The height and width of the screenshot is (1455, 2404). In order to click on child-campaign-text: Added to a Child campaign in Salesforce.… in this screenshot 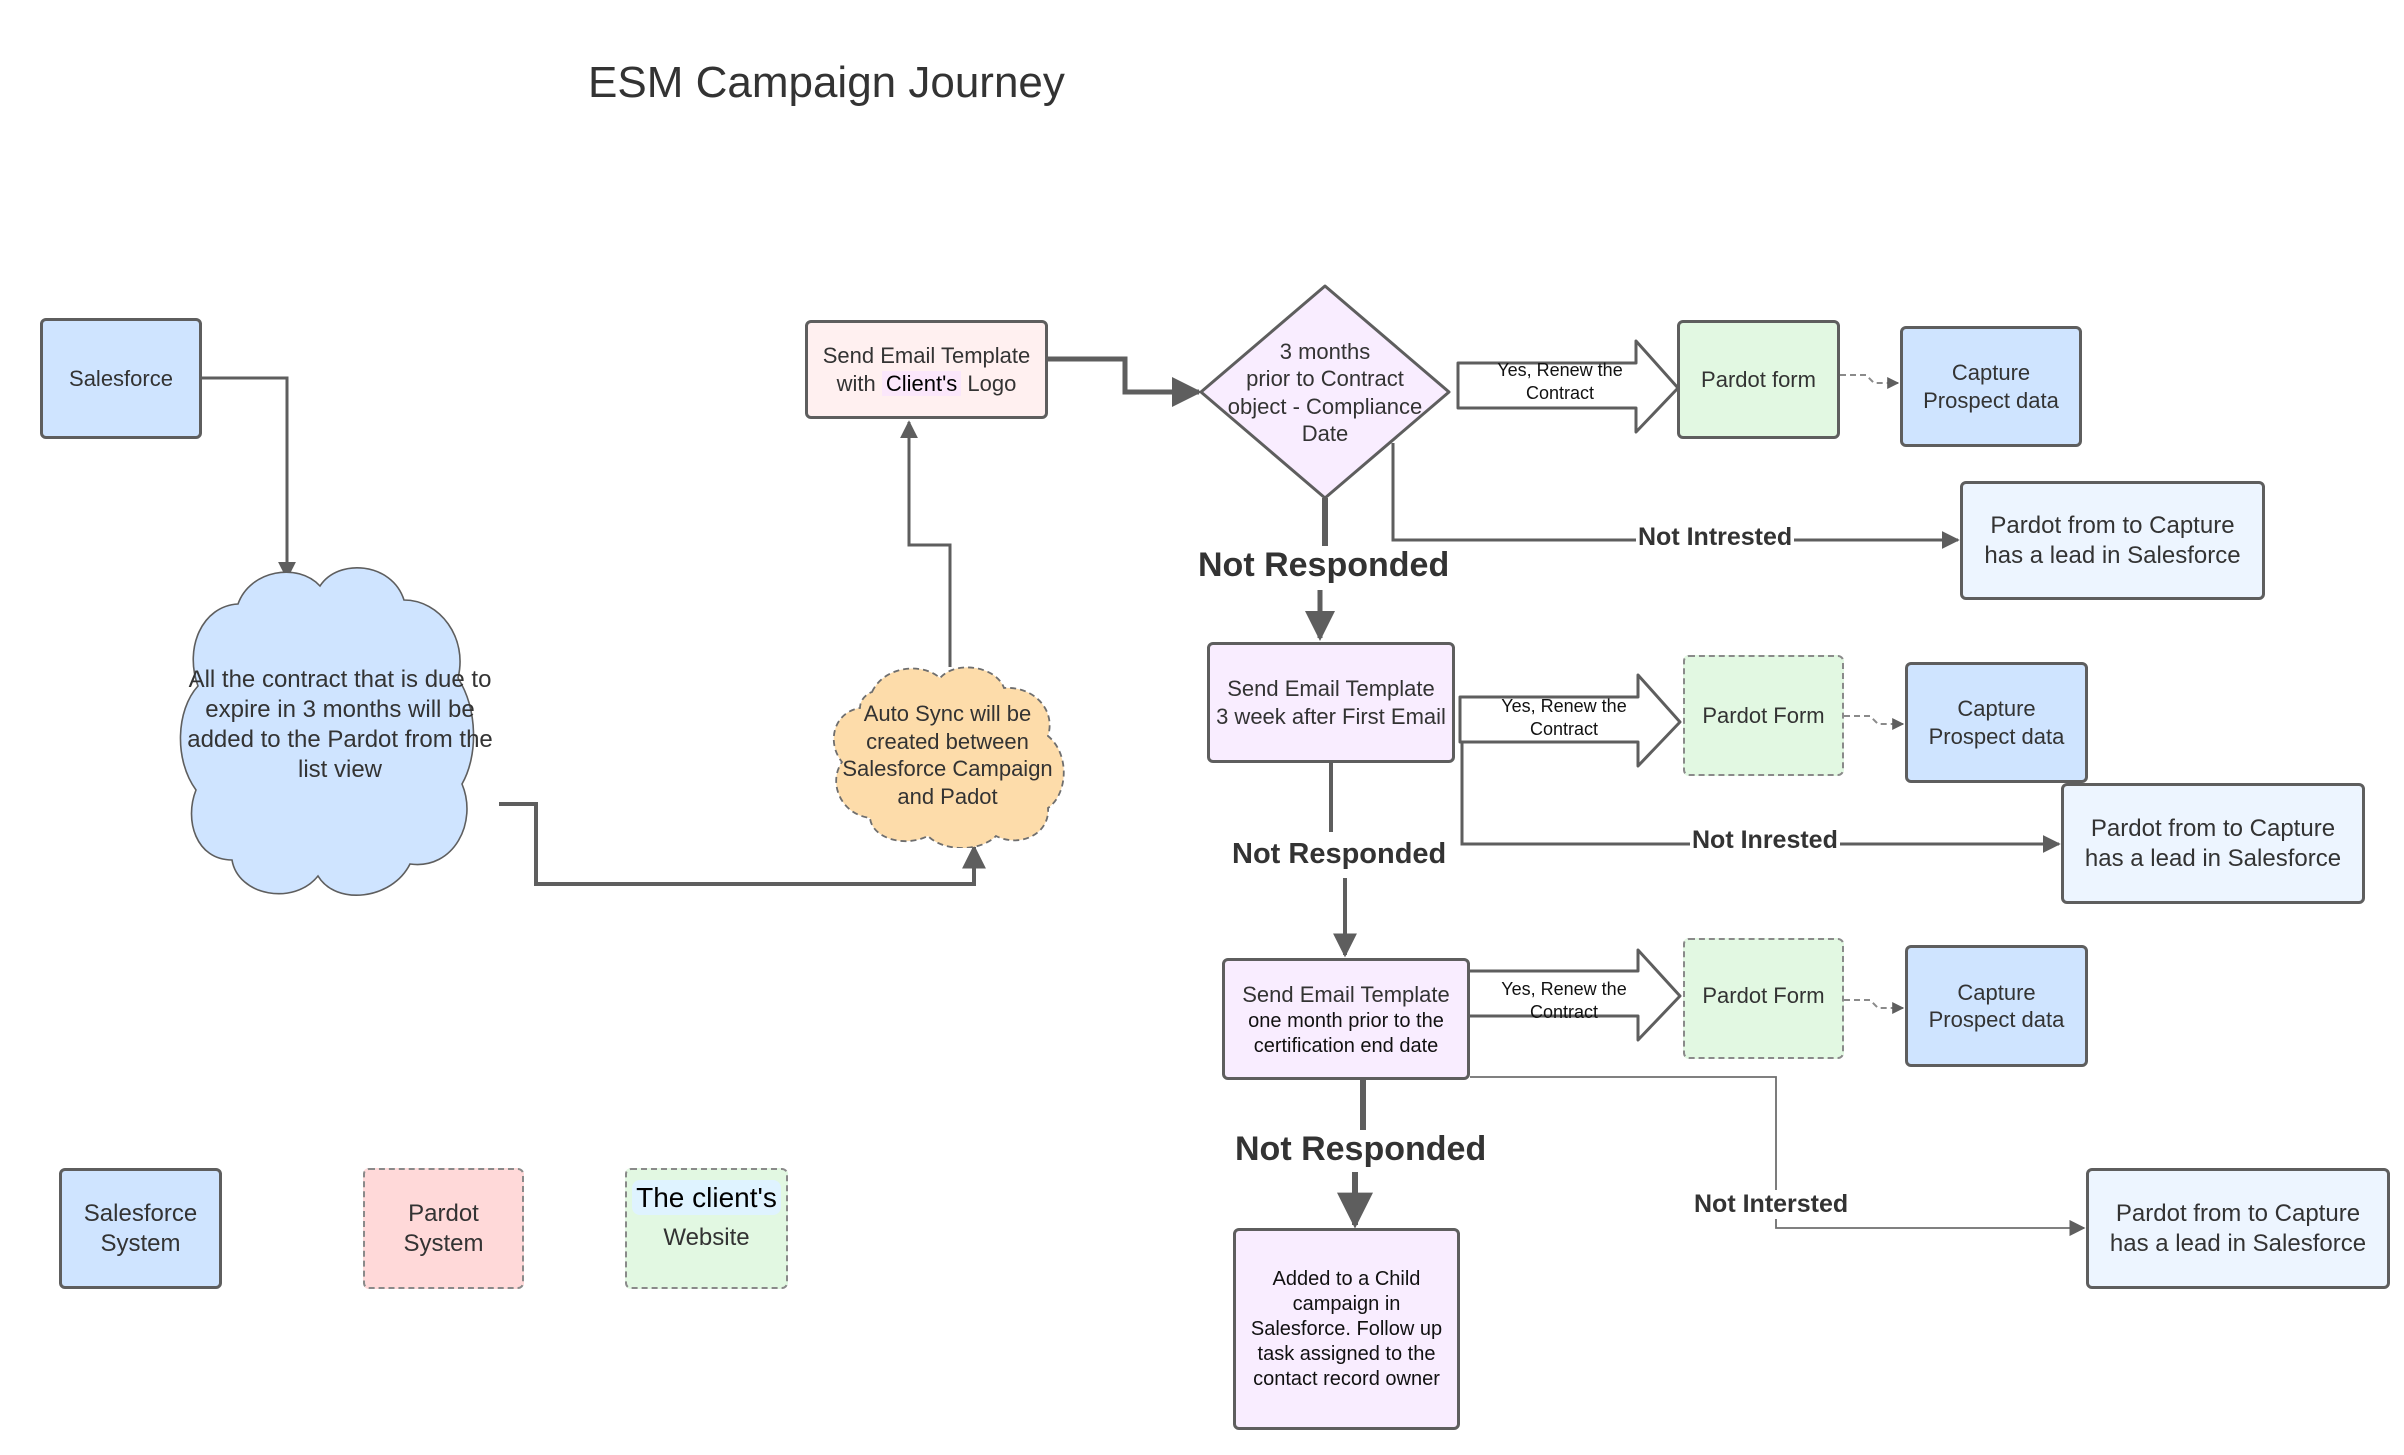, I will do `click(1346, 1328)`.